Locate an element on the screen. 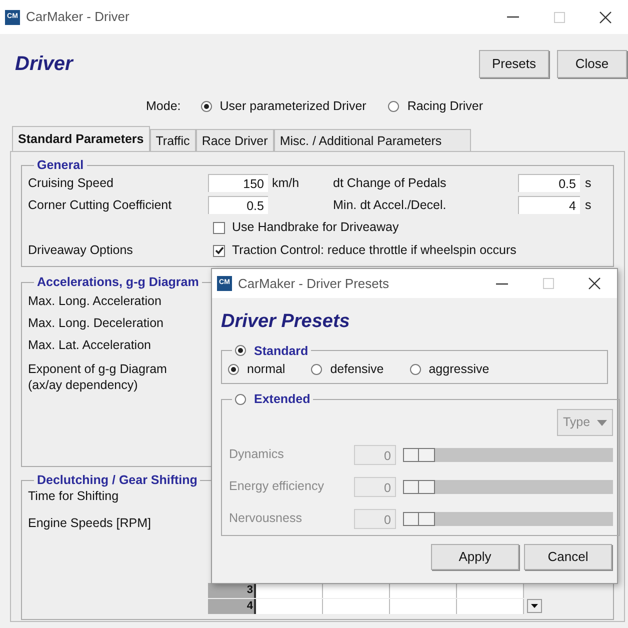 This screenshot has width=628, height=628. field-label: Max. Long. Deceleration is located at coordinates (96, 323).